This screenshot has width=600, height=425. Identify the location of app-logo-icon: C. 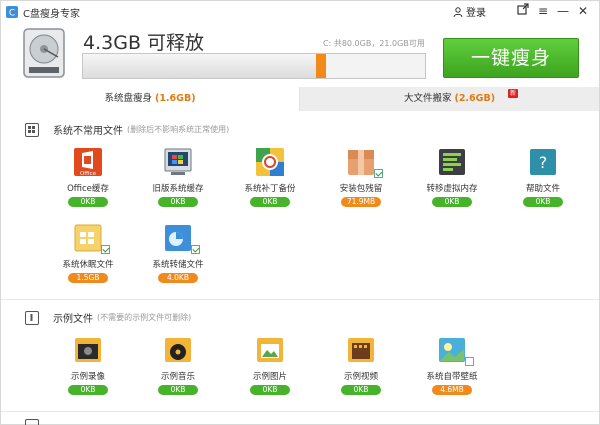
(12, 12).